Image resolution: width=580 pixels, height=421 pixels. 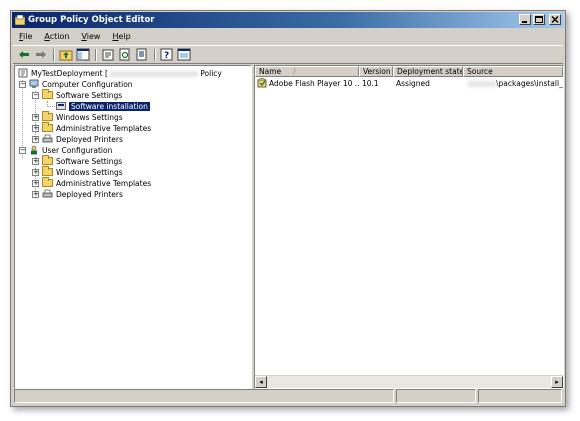 I want to click on tree-connector, so click(x=51, y=106).